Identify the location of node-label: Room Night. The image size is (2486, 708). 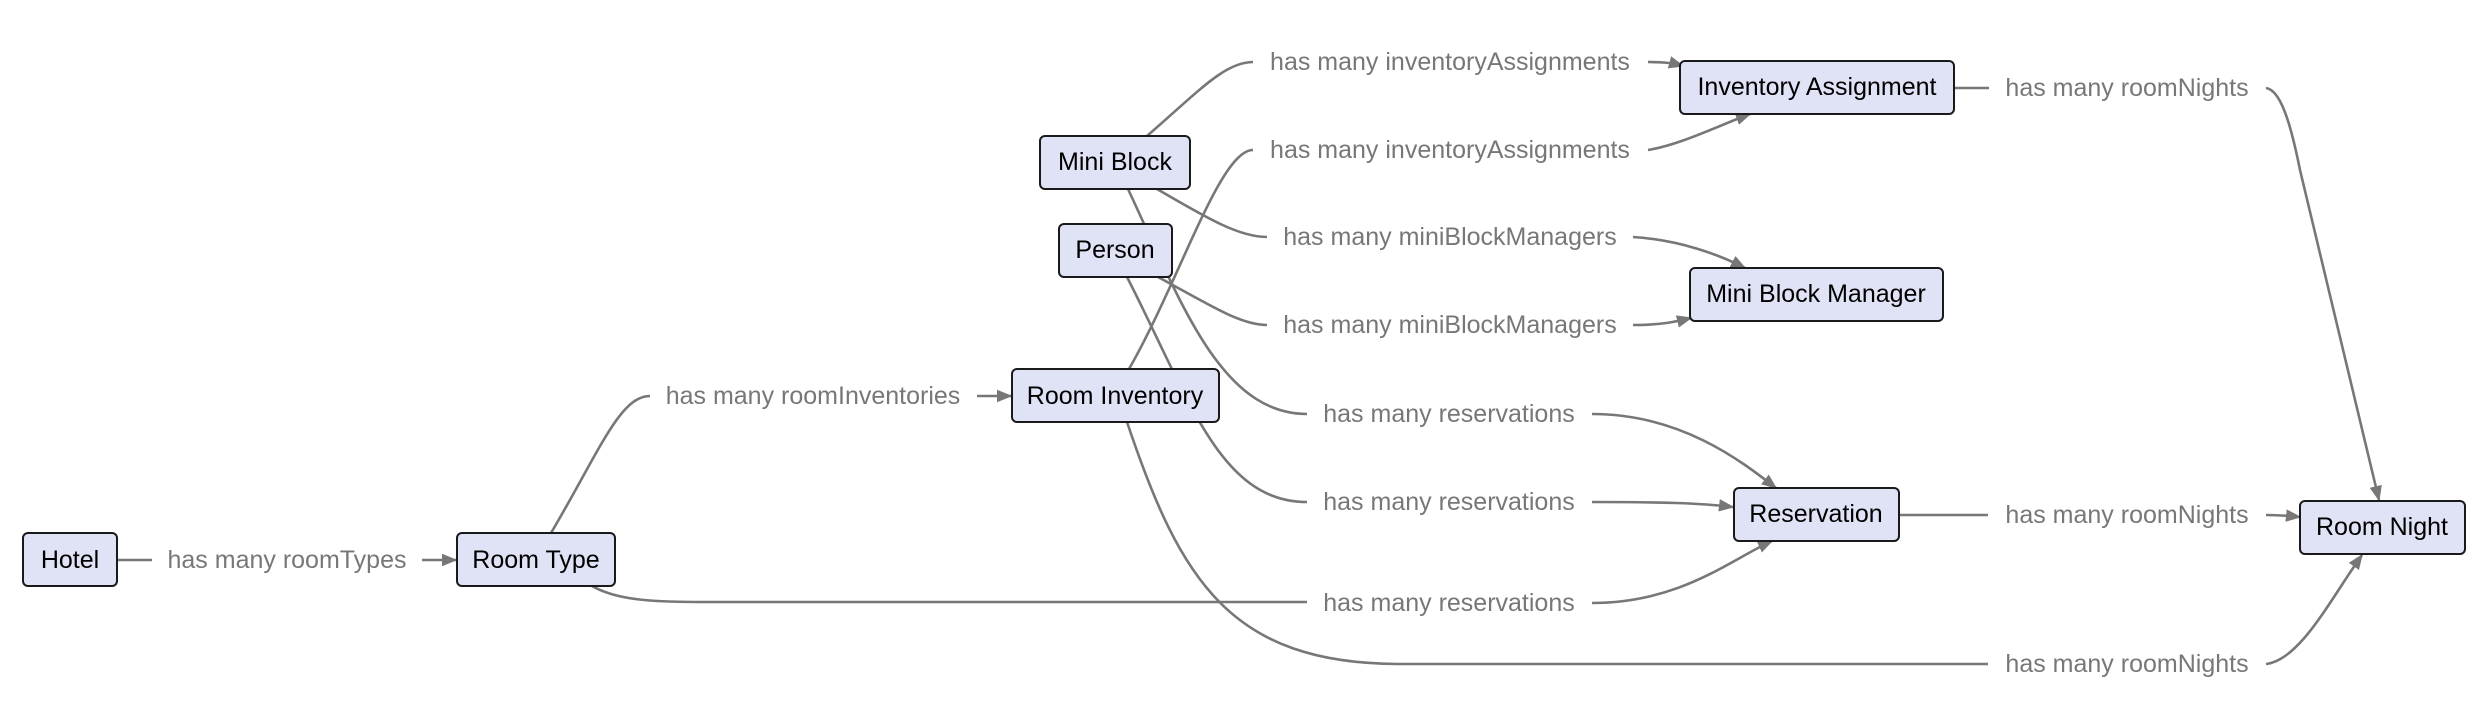
(2382, 527).